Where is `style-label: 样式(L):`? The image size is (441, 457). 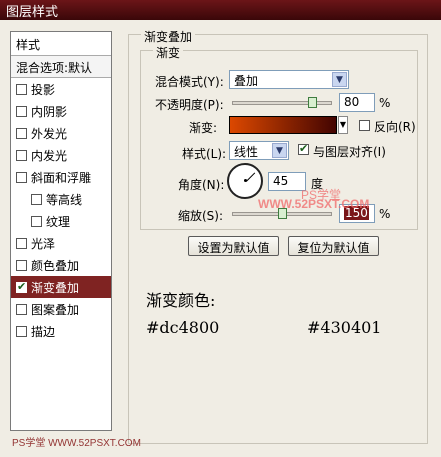 style-label: 样式(L): is located at coordinates (204, 154).